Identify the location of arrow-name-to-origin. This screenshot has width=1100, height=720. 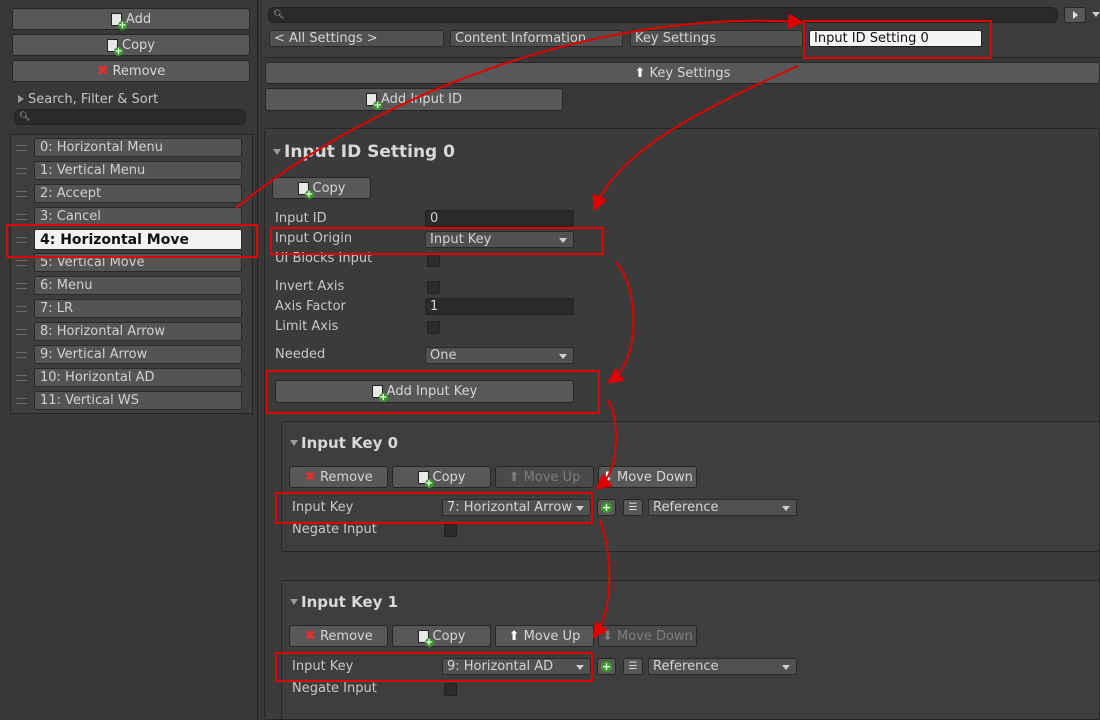
(695, 138).